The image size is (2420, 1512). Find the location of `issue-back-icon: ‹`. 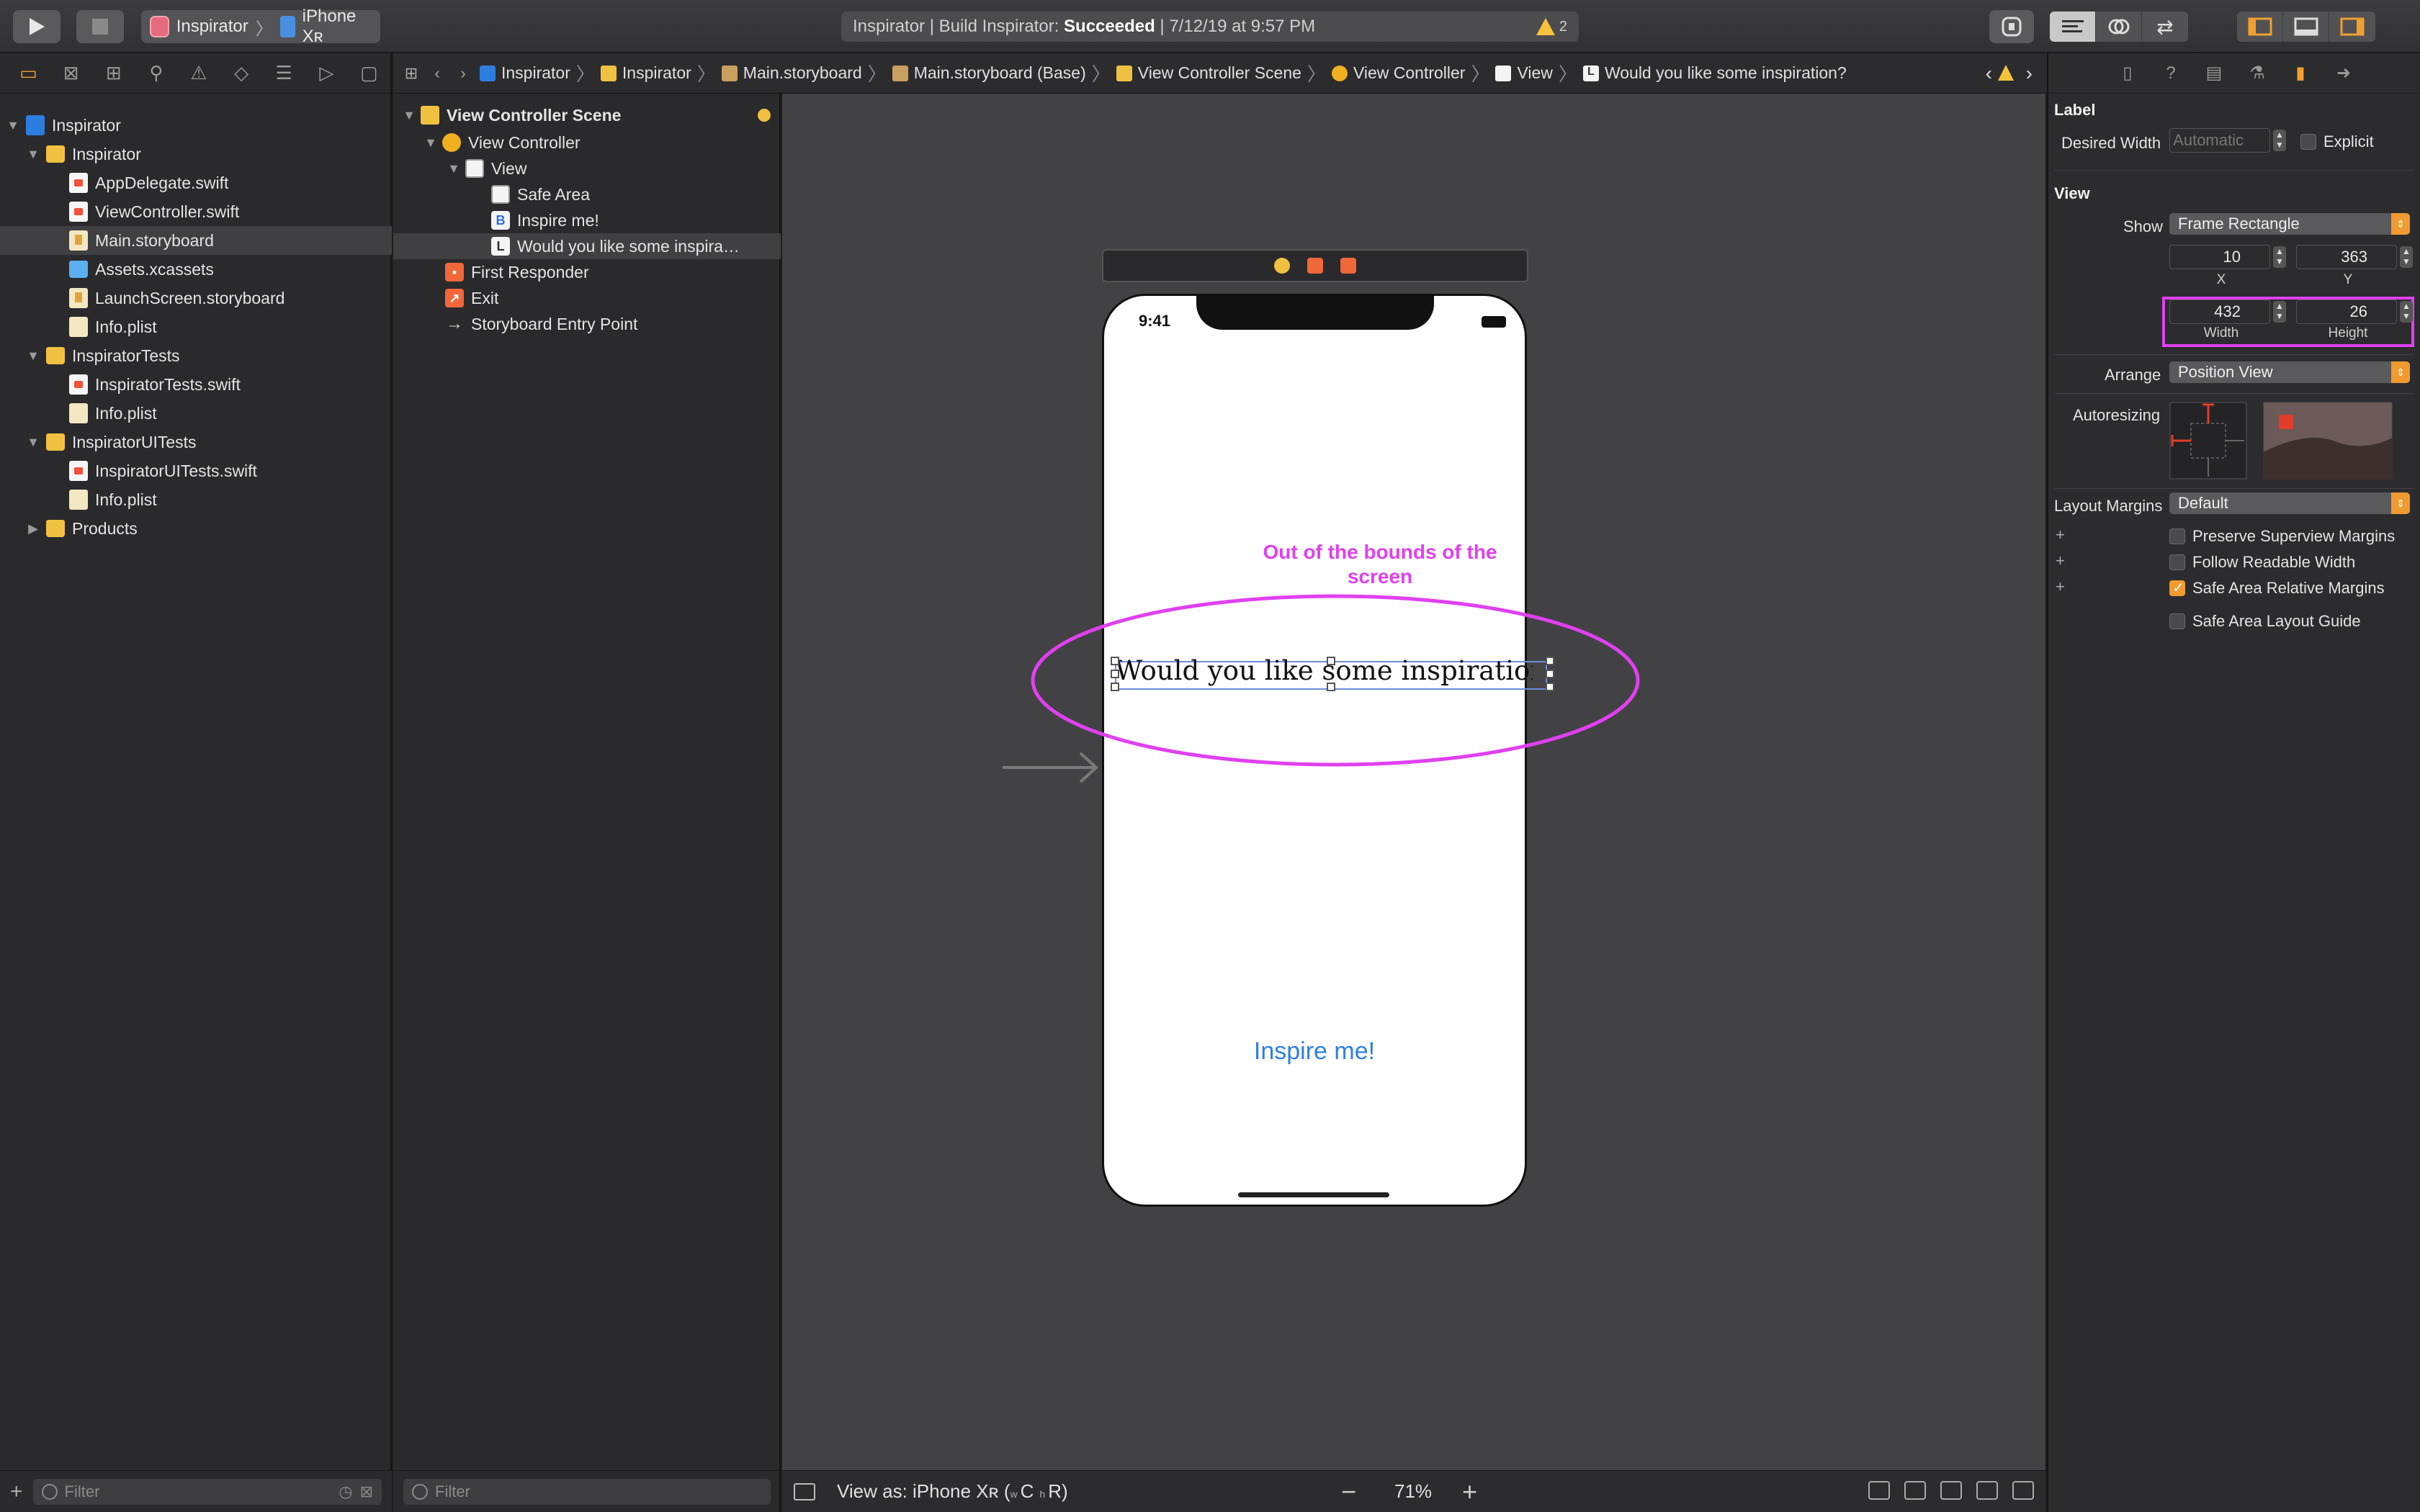

issue-back-icon: ‹ is located at coordinates (1989, 73).